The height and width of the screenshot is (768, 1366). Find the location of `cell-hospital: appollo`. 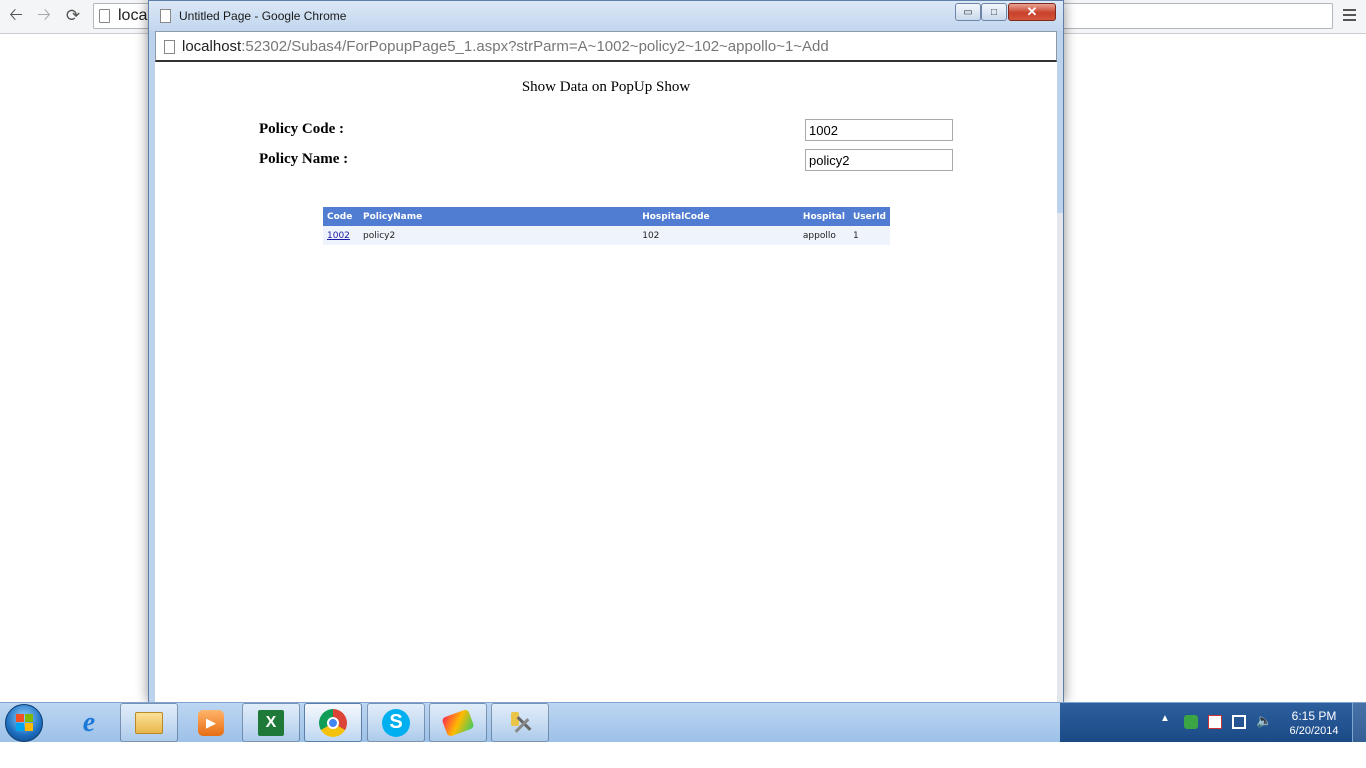

cell-hospital: appollo is located at coordinates (823, 235).